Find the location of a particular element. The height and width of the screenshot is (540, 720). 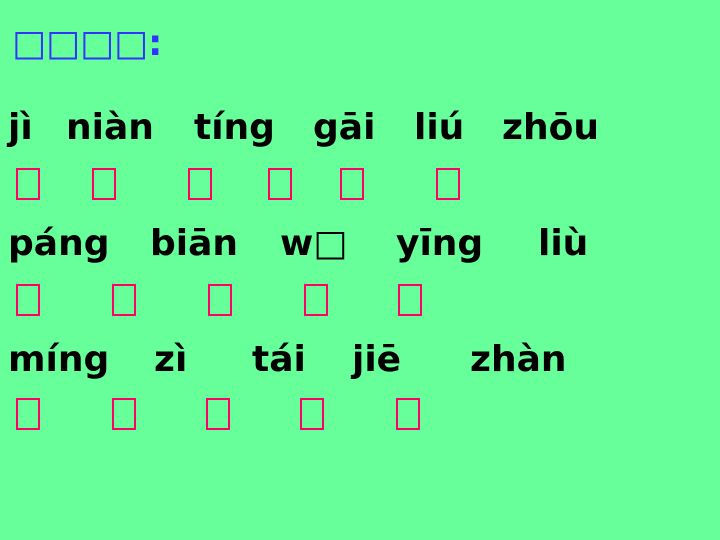

pinyin-word: yīng is located at coordinates (440, 243).